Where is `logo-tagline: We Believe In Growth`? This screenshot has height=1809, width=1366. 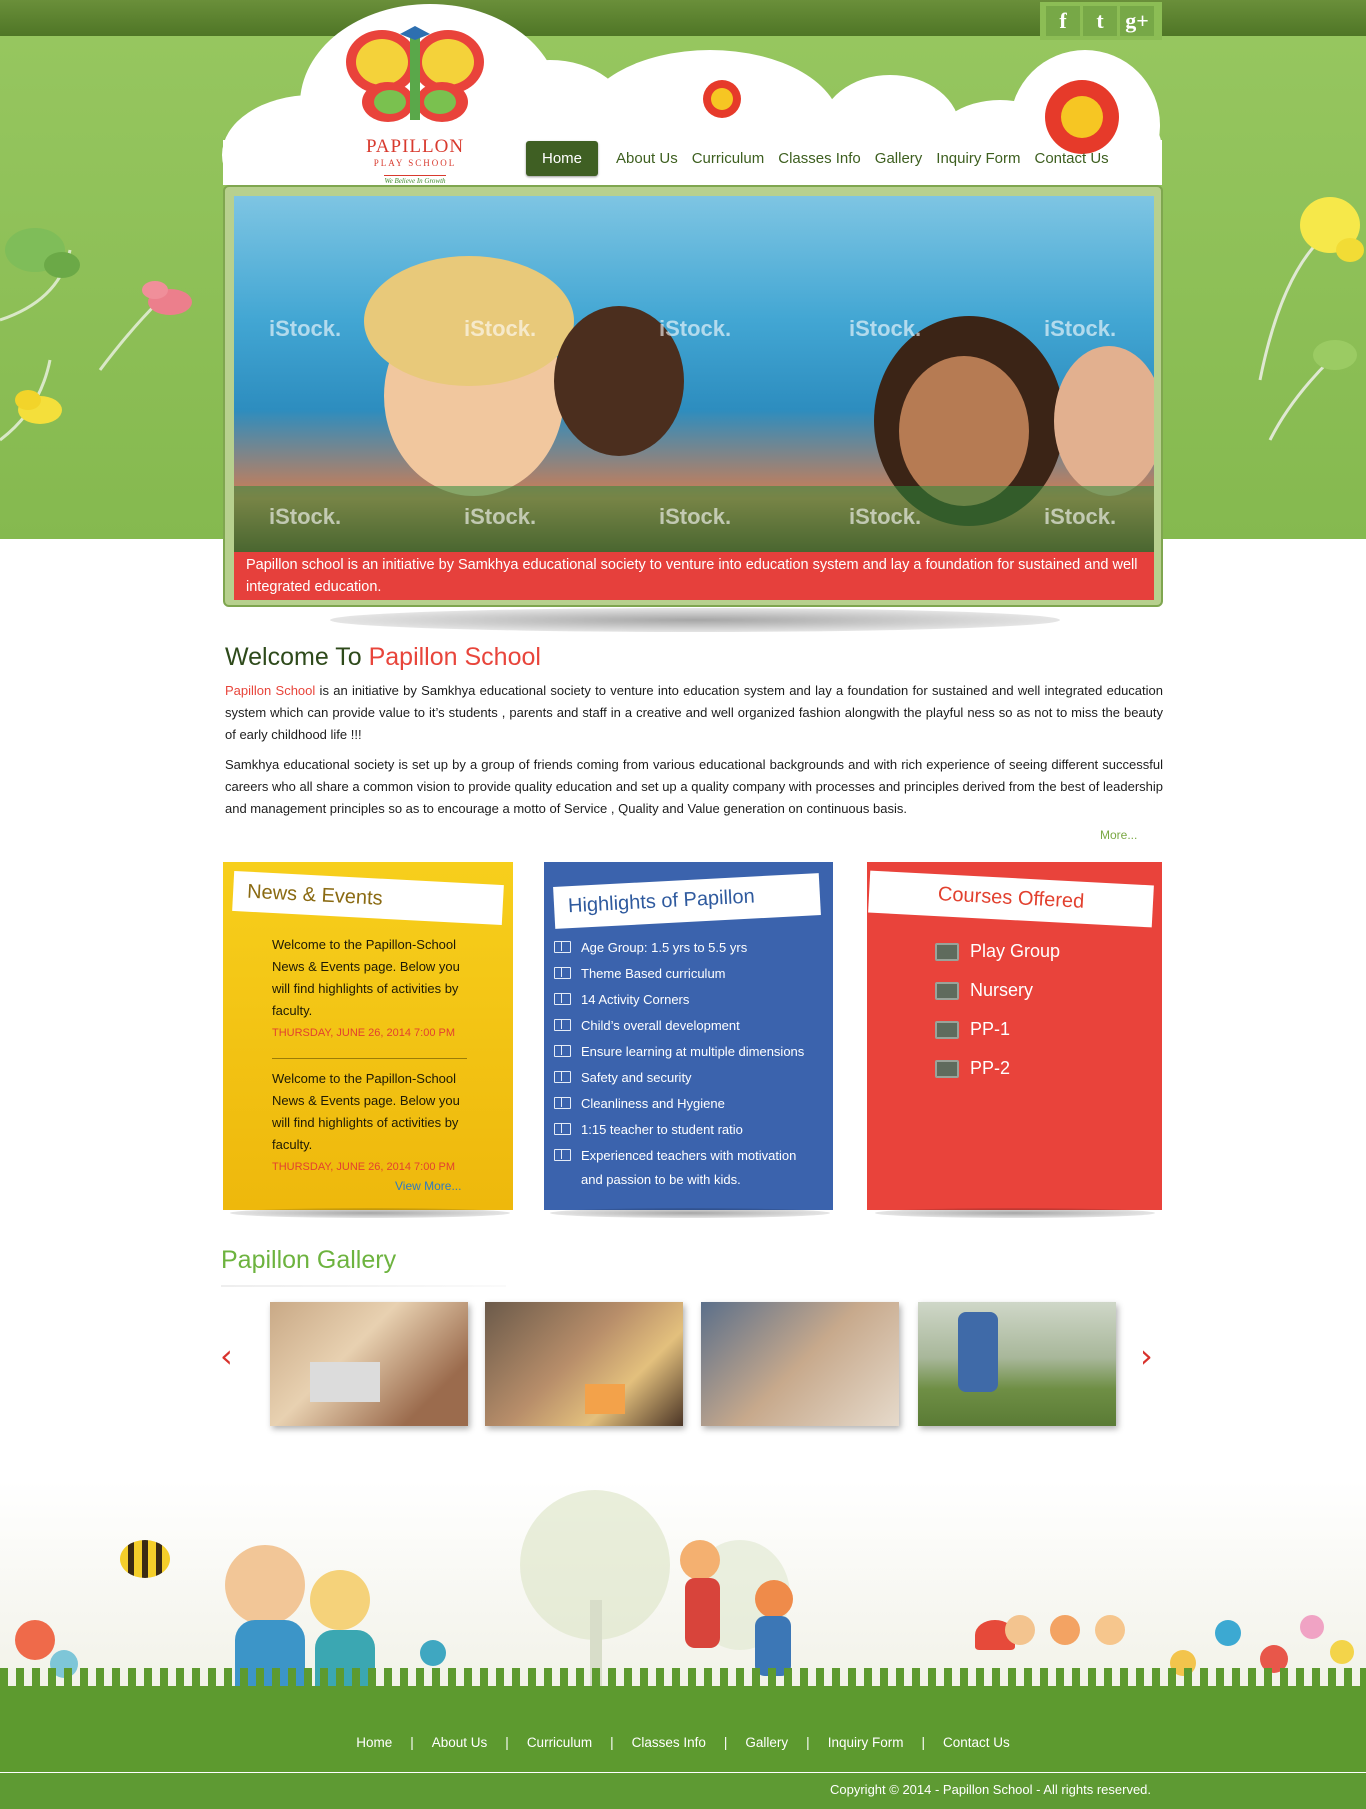 logo-tagline: We Believe In Growth is located at coordinates (415, 180).